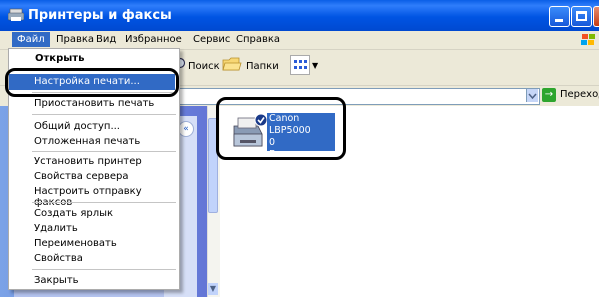 This screenshot has width=599, height=297. I want to click on maximize-button, so click(581, 16).